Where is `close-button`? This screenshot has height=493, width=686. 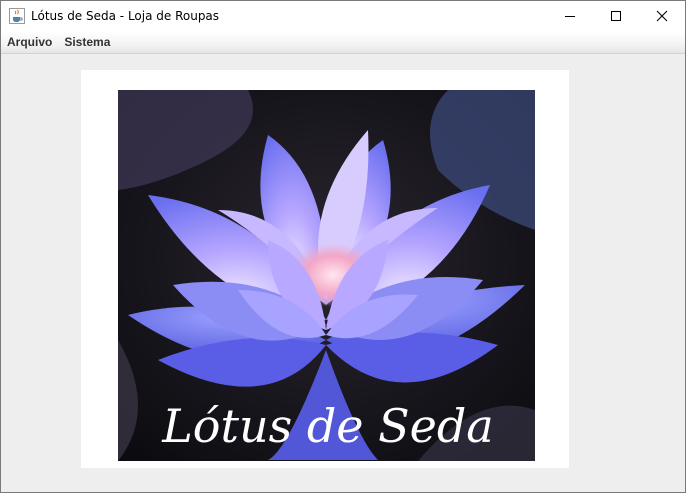
close-button is located at coordinates (662, 16).